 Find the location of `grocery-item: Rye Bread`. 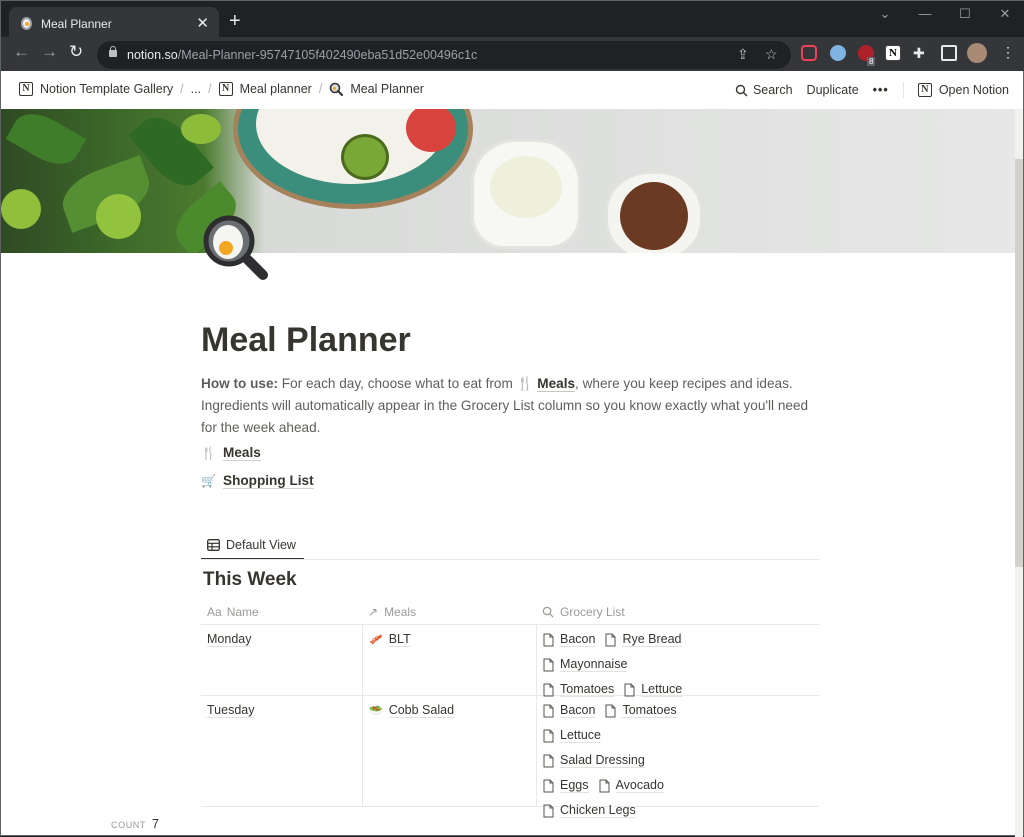

grocery-item: Rye Bread is located at coordinates (643, 639).